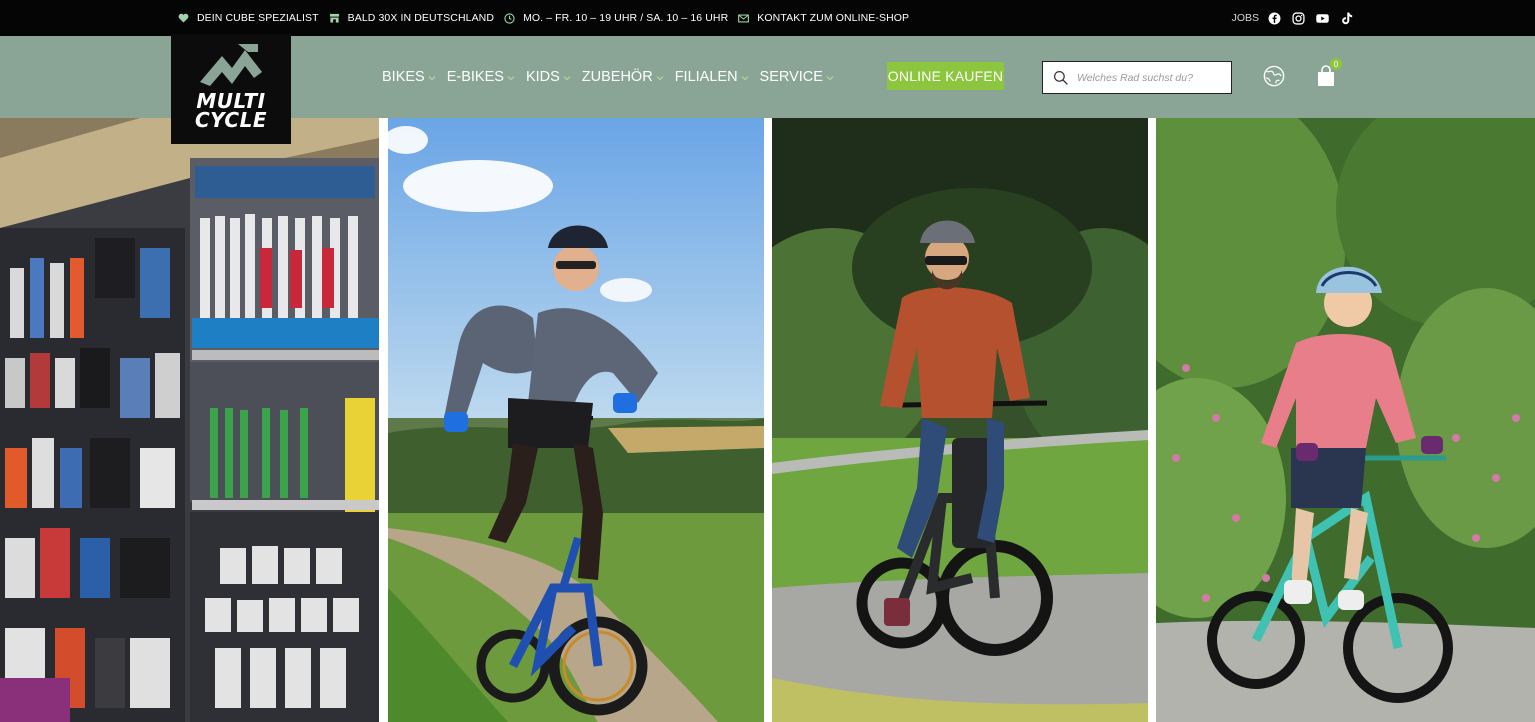 Image resolution: width=1535 pixels, height=722 pixels. Describe the element at coordinates (1274, 18) in the screenshot. I see `facebook-icon` at that location.